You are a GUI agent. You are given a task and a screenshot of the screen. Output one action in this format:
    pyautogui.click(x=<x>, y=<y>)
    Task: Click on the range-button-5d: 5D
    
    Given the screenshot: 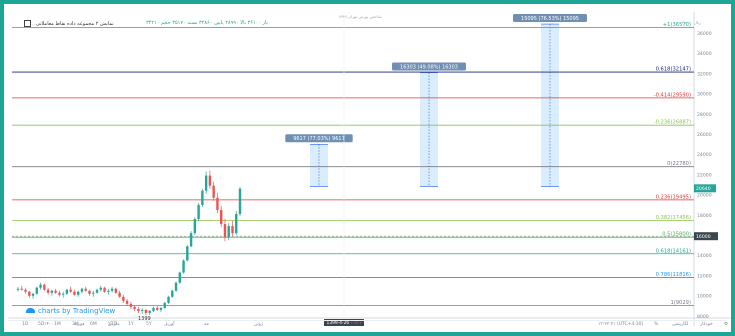 What is the action you would take?
    pyautogui.click(x=41, y=324)
    